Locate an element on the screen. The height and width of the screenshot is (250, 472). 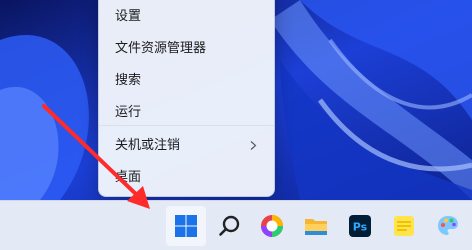
menu-item-settings: 设置 is located at coordinates (186, 17).